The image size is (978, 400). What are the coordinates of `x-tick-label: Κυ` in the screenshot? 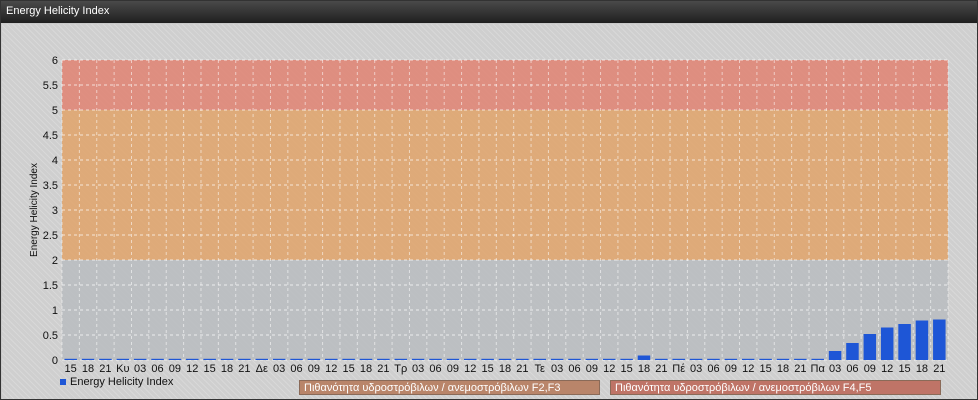 It's located at (122, 369).